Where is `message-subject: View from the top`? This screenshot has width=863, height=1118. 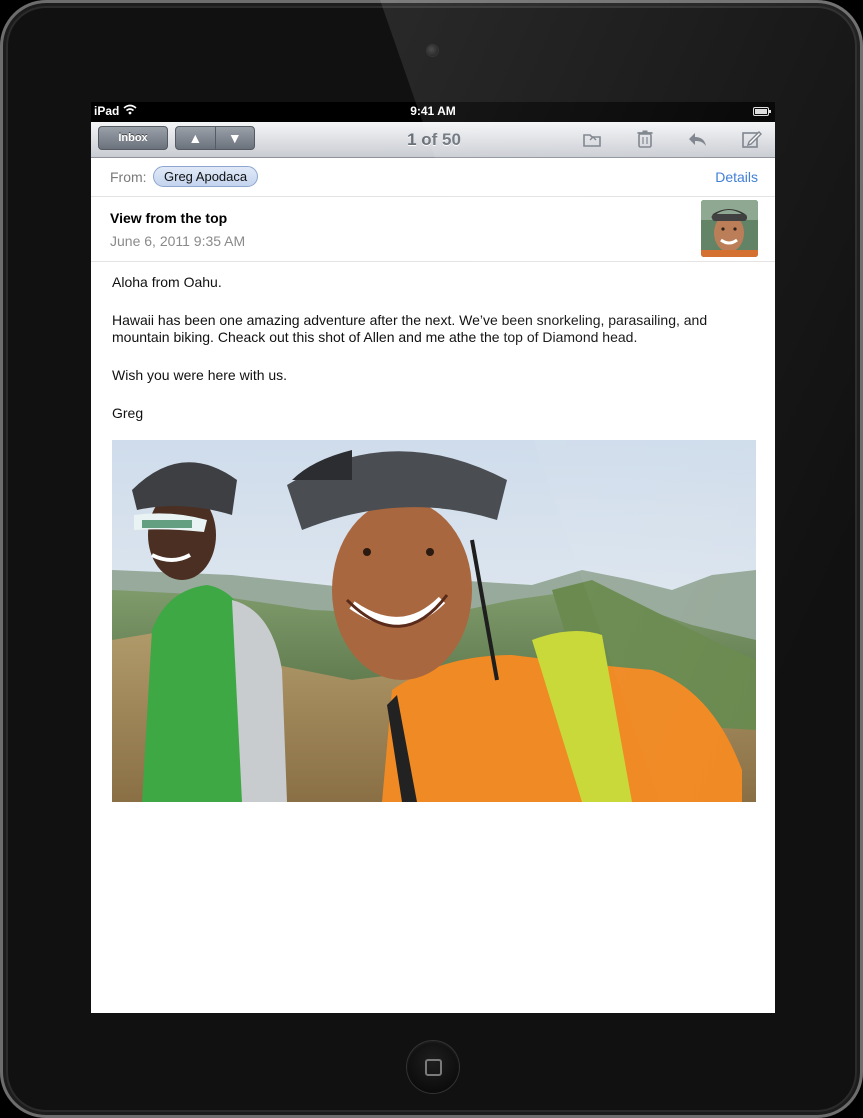 message-subject: View from the top is located at coordinates (169, 218).